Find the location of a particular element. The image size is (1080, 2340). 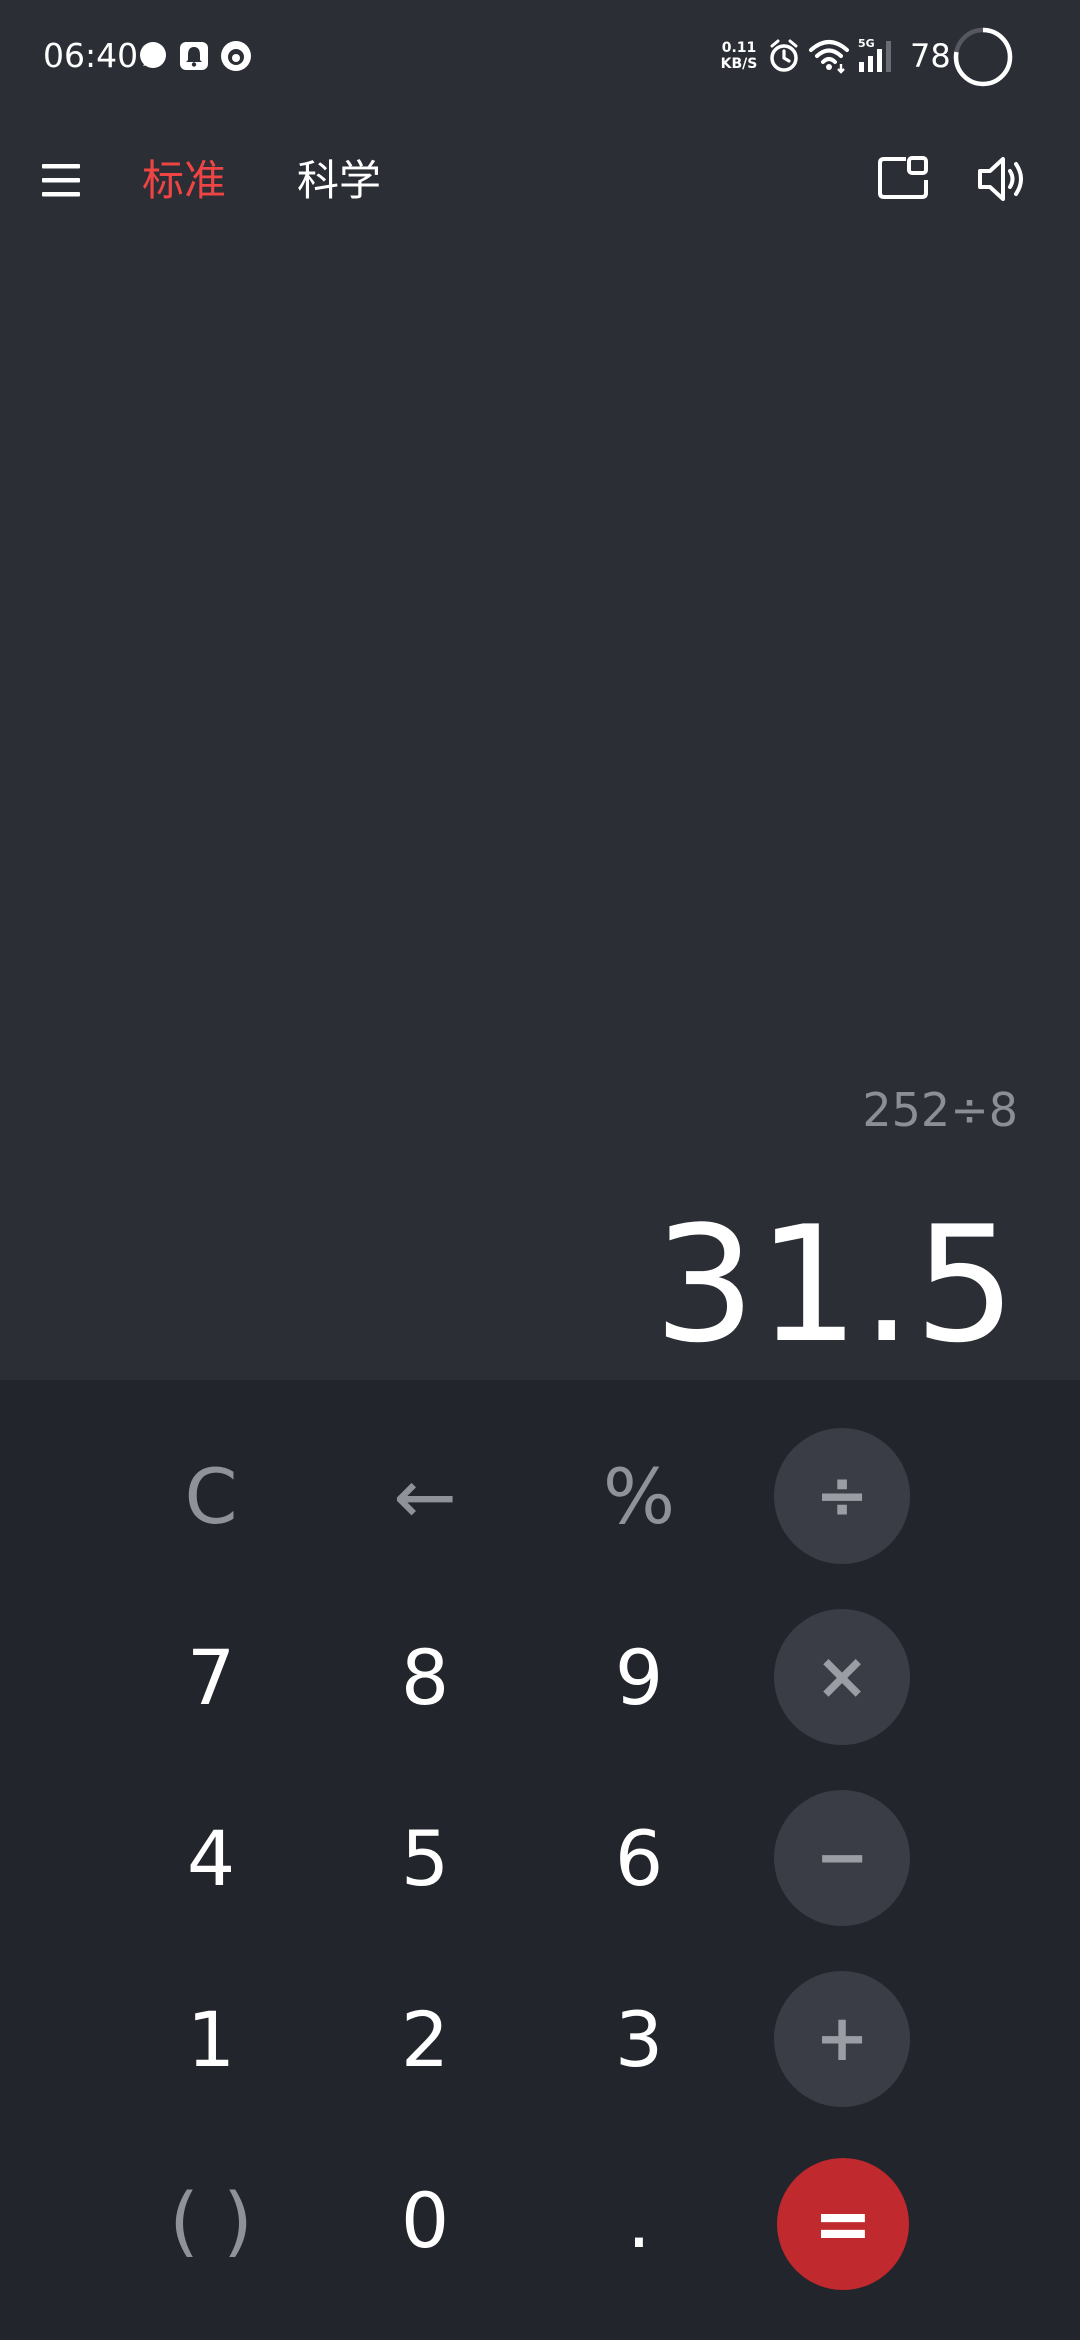

digit-9-button: 9 is located at coordinates (639, 1677).